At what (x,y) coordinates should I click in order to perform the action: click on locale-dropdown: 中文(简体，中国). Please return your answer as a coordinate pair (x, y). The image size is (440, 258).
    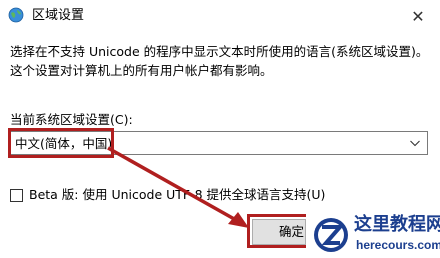
    Looking at the image, I should click on (219, 143).